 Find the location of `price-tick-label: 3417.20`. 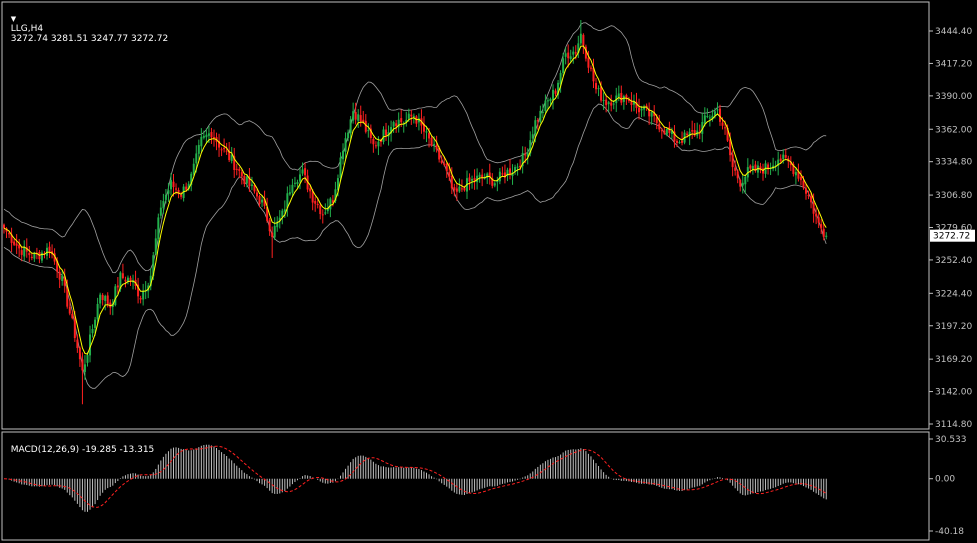

price-tick-label: 3417.20 is located at coordinates (953, 64).